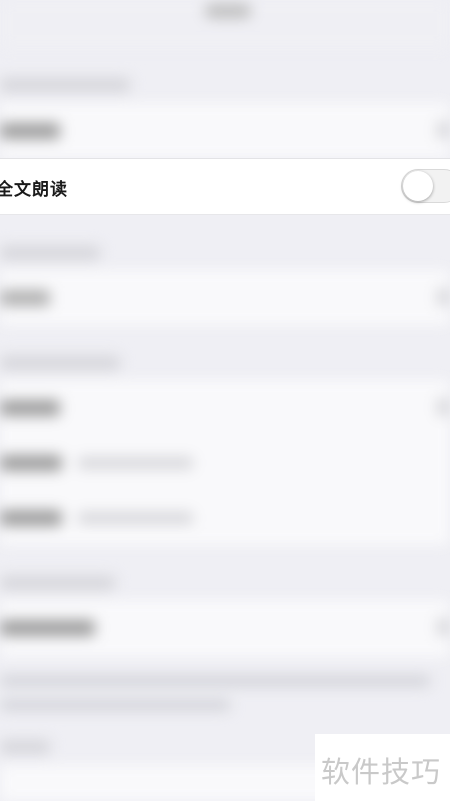 The width and height of the screenshot is (450, 801). What do you see at coordinates (381, 772) in the screenshot?
I see `watermark-text: 软件技巧` at bounding box center [381, 772].